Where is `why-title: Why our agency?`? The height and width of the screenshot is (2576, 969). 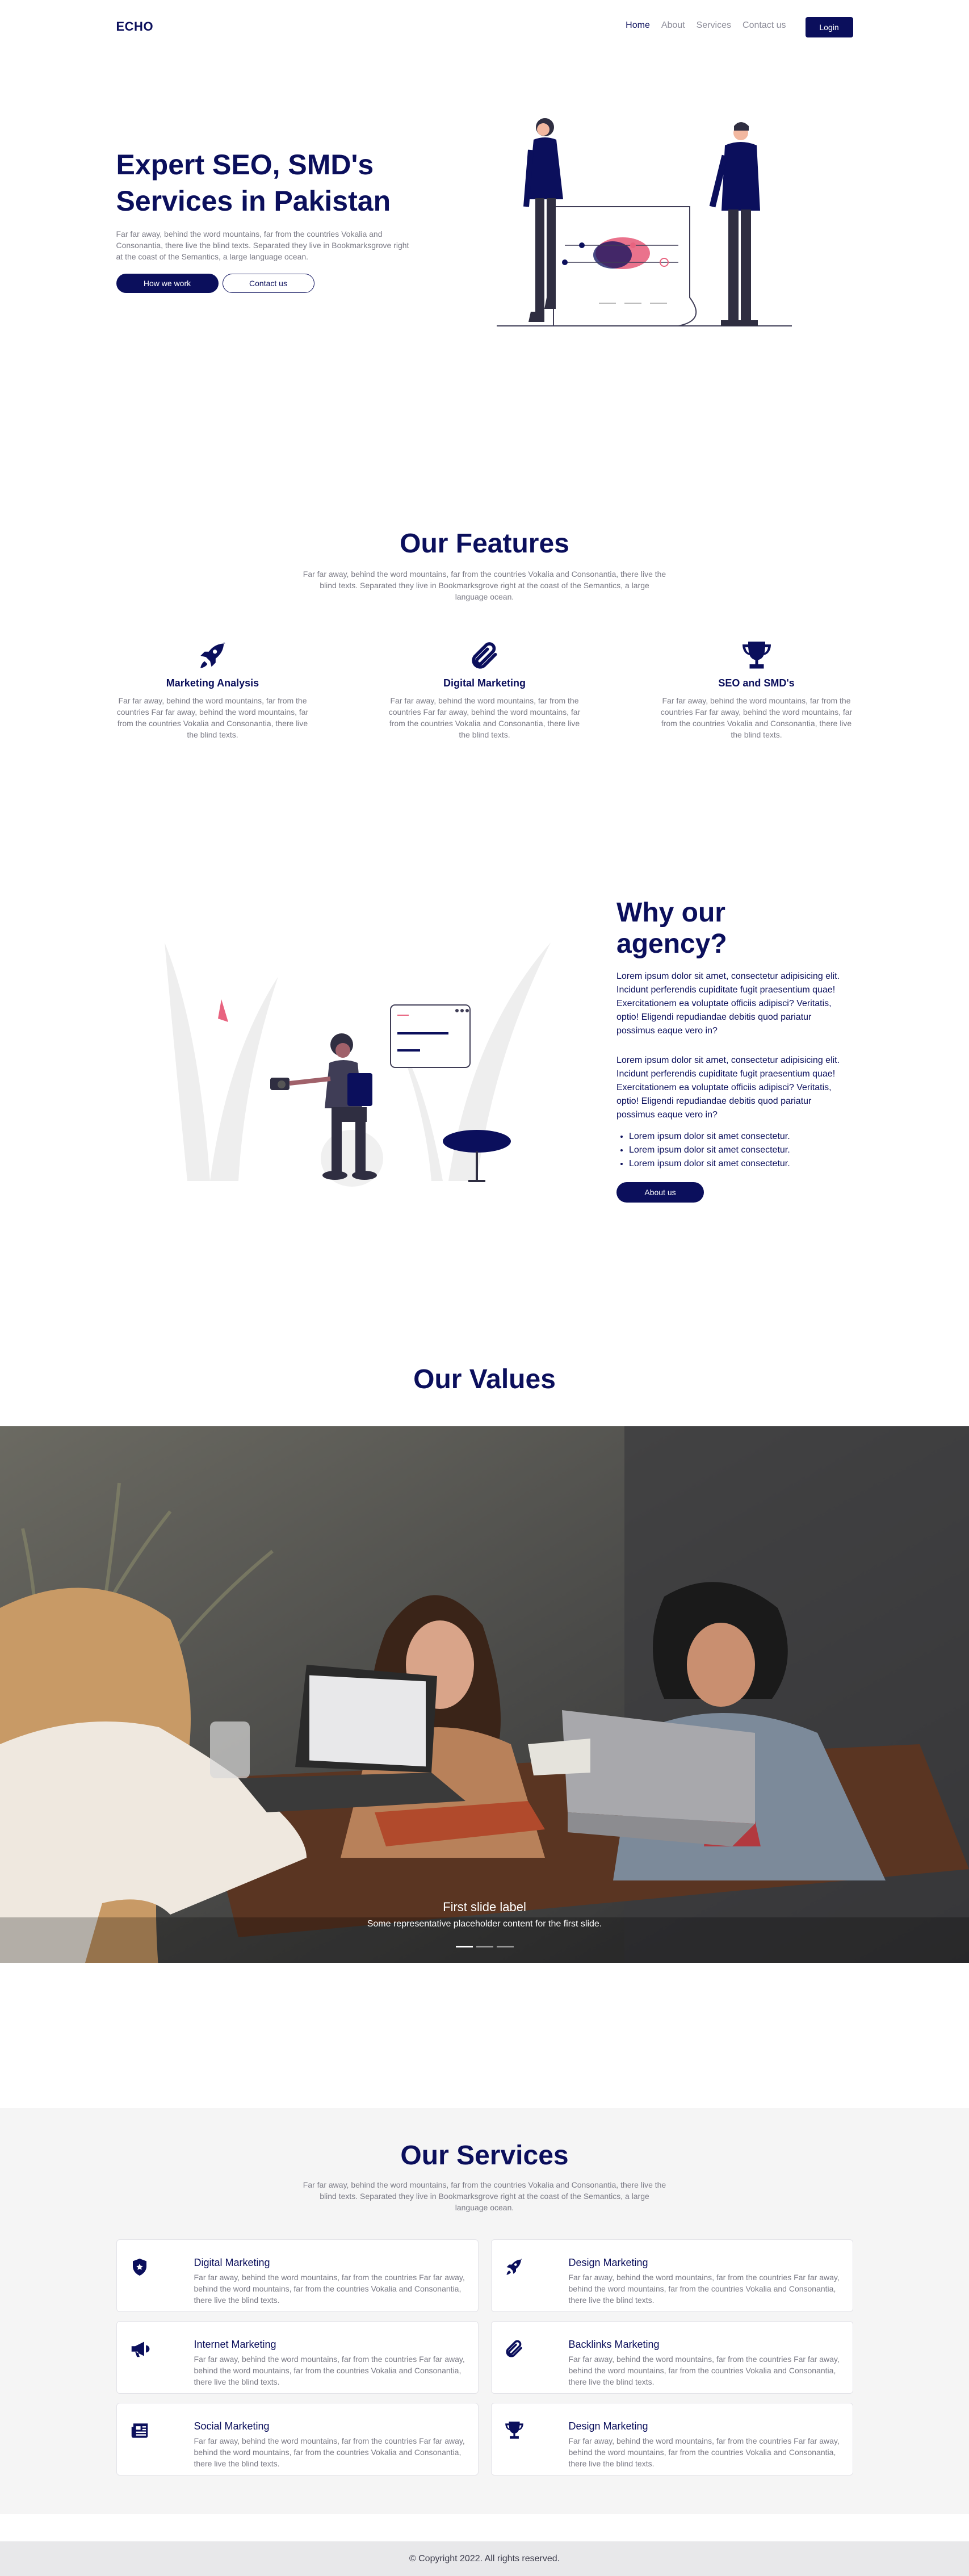
why-title: Why our agency? is located at coordinates (671, 928).